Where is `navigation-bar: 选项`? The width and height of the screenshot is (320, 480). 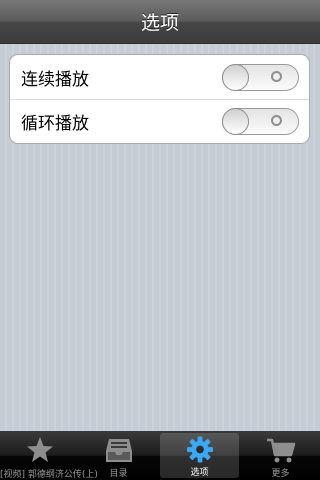
navigation-bar: 选项 is located at coordinates (160, 22).